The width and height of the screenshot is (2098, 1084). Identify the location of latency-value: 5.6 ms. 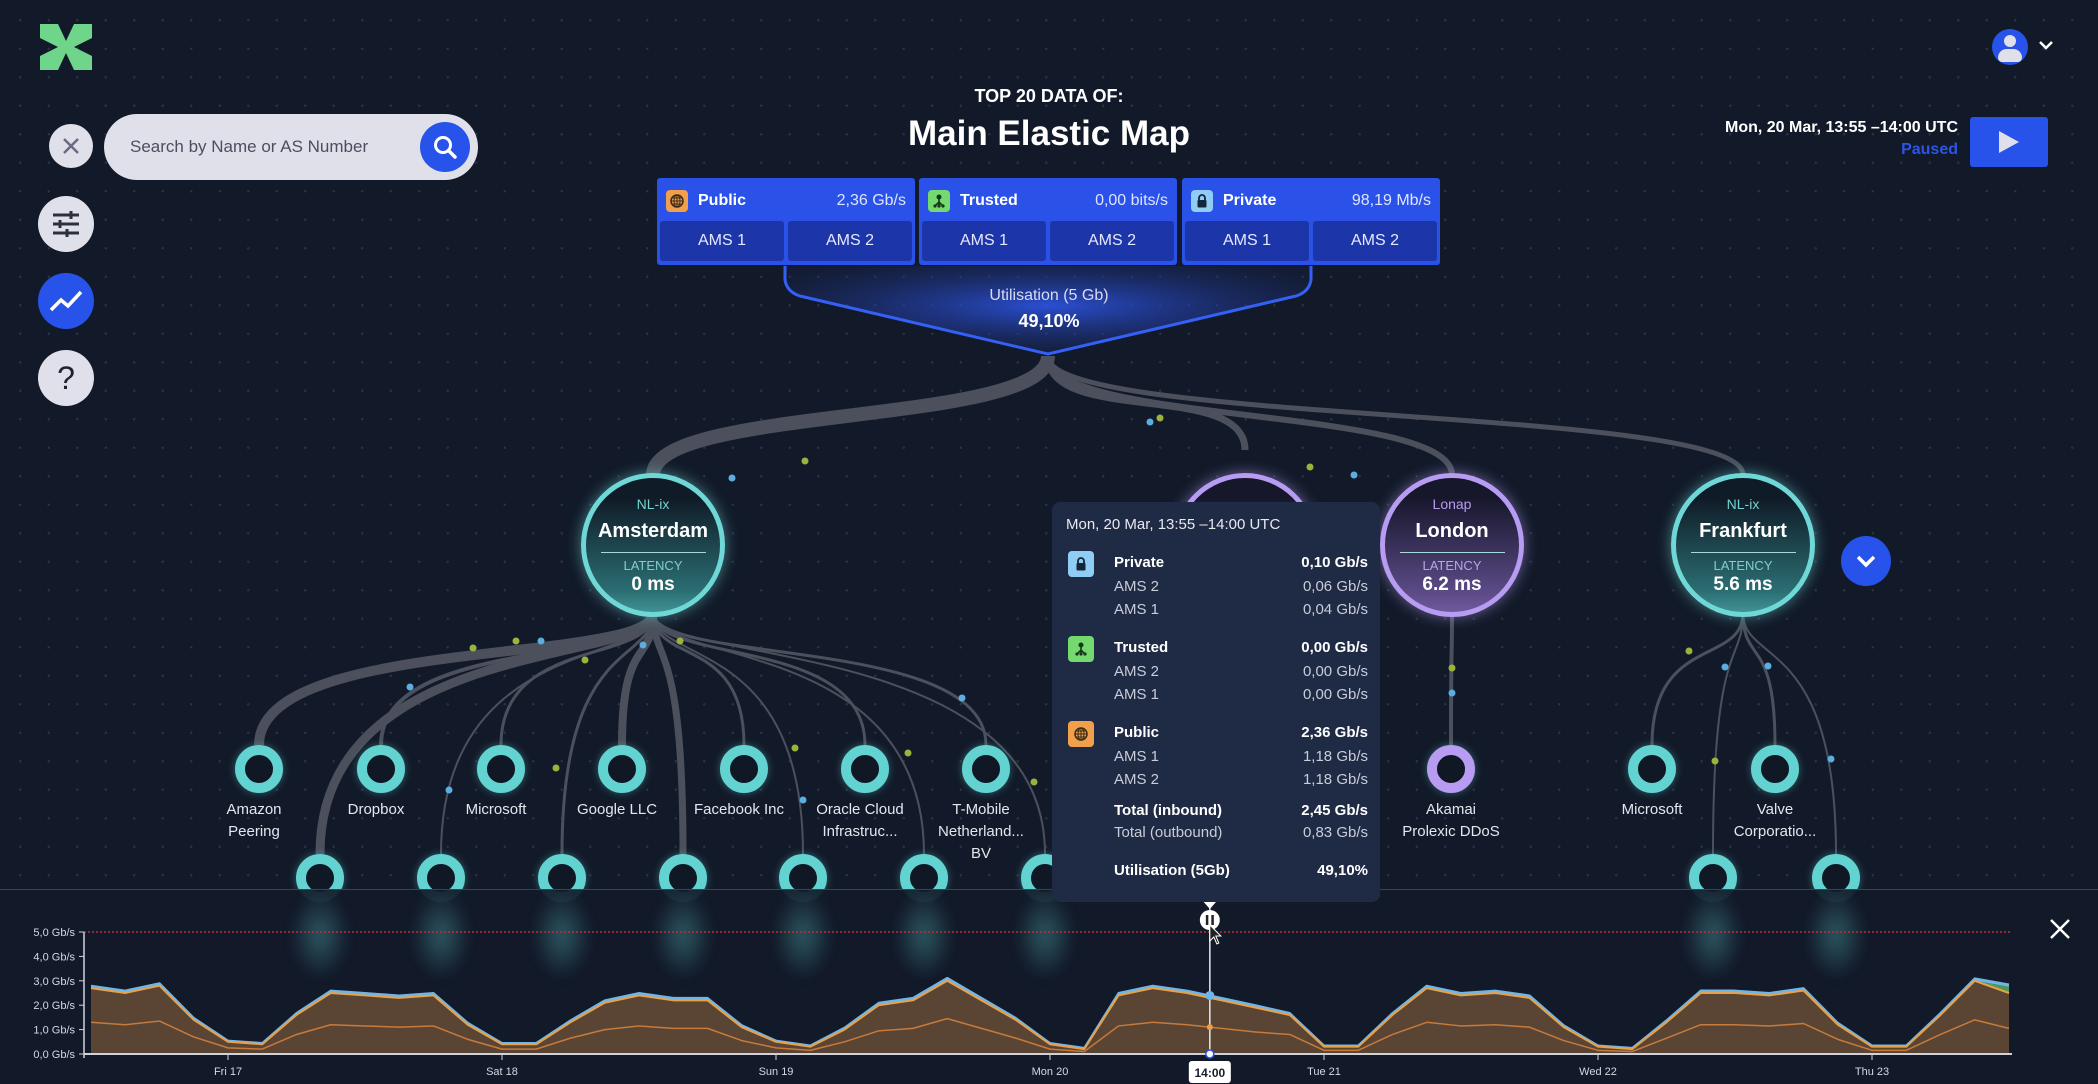
(1743, 584).